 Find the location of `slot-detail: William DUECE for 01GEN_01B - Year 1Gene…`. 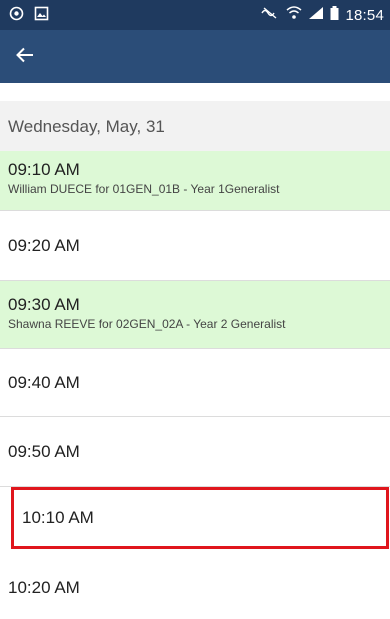

slot-detail: William DUECE for 01GEN_01B - Year 1Gene… is located at coordinates (144, 189).